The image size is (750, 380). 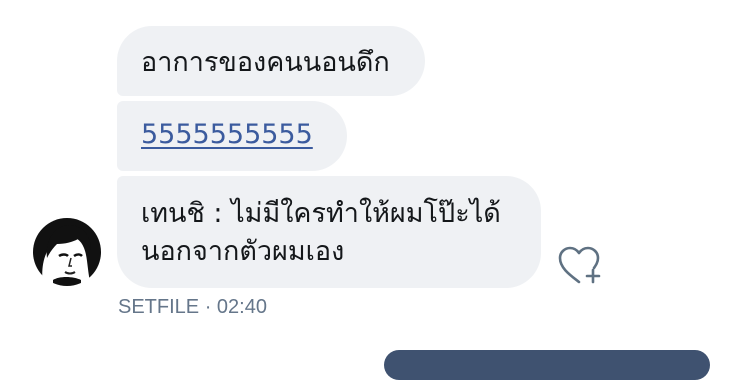 What do you see at coordinates (265, 62) in the screenshot?
I see `message-text: อาการของคนนอนดึก` at bounding box center [265, 62].